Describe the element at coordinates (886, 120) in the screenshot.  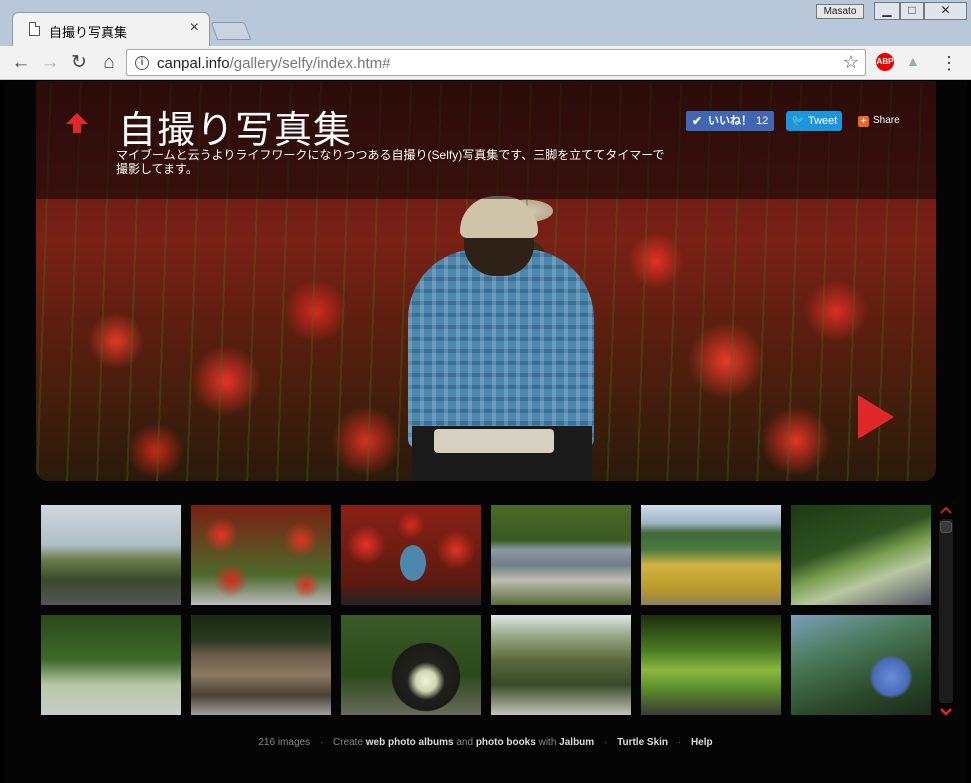
I see `share-label: Share` at that location.